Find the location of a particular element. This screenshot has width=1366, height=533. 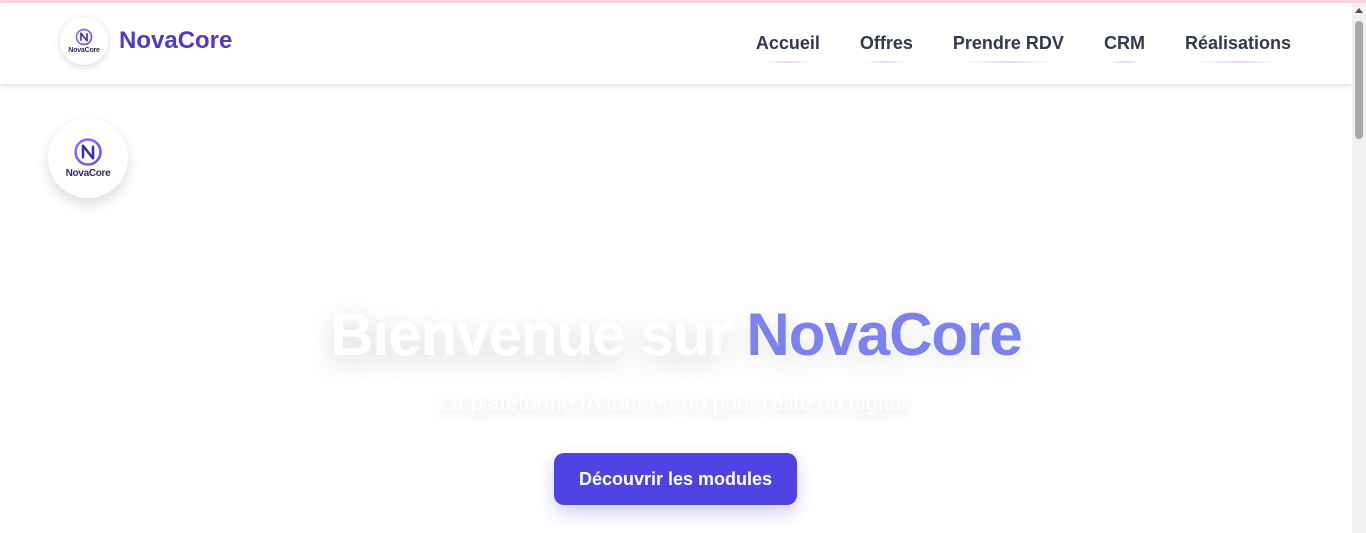

discover-modules-button: Découvrir les modules is located at coordinates (675, 479).